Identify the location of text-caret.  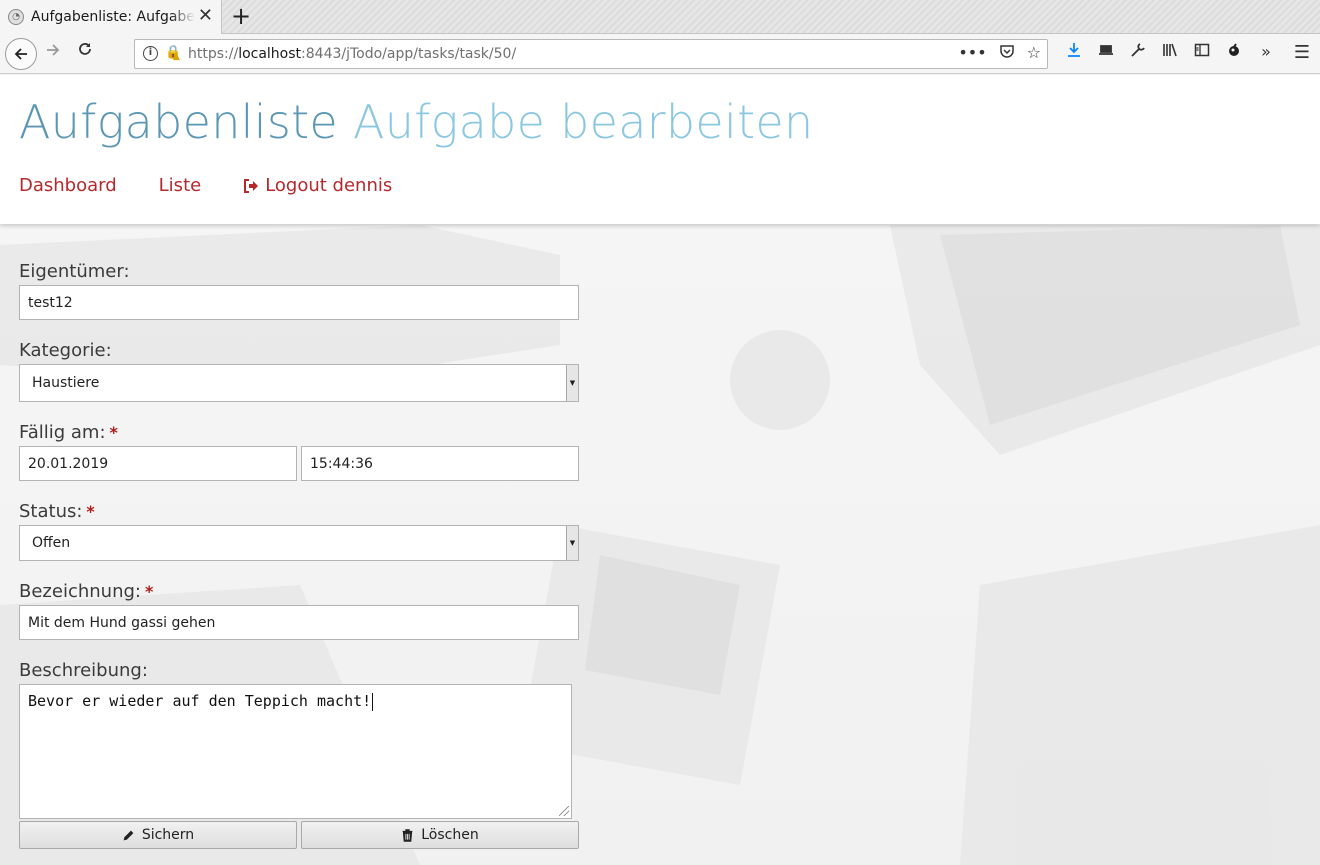
(373, 701).